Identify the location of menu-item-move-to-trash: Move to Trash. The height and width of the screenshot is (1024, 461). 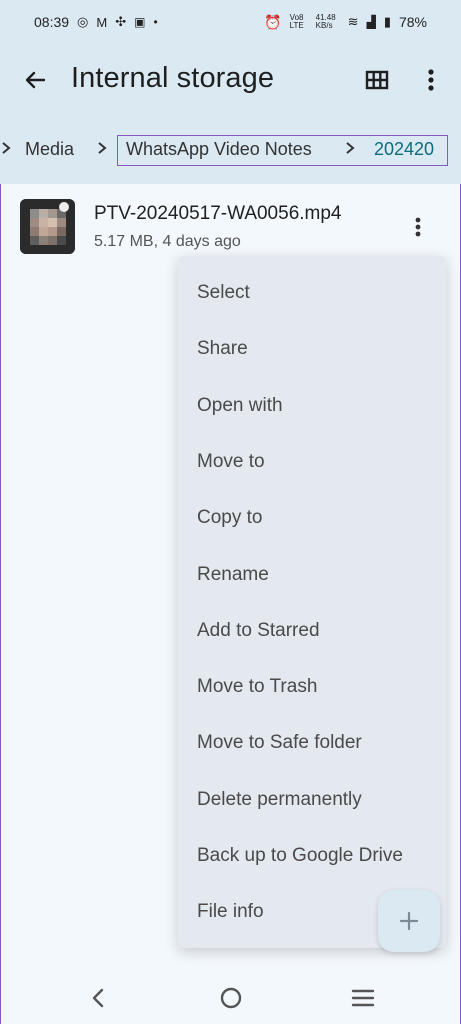
(312, 687).